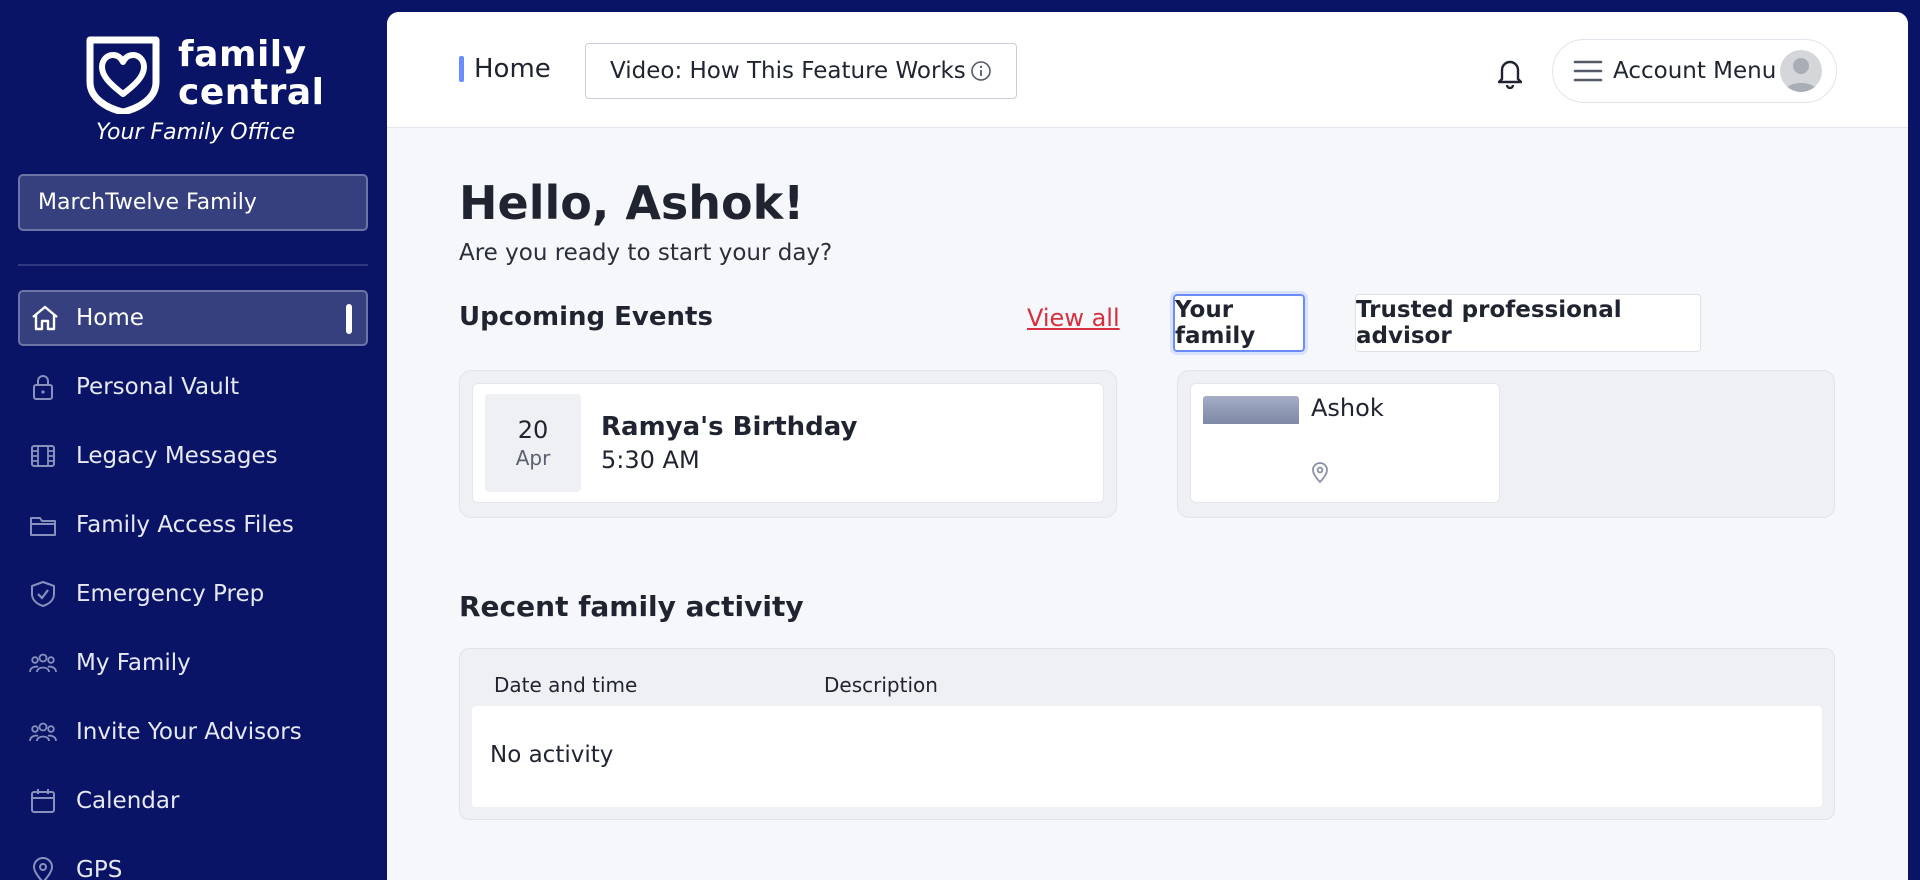 This screenshot has width=1920, height=880. What do you see at coordinates (193, 265) in the screenshot?
I see `sidebar-divider` at bounding box center [193, 265].